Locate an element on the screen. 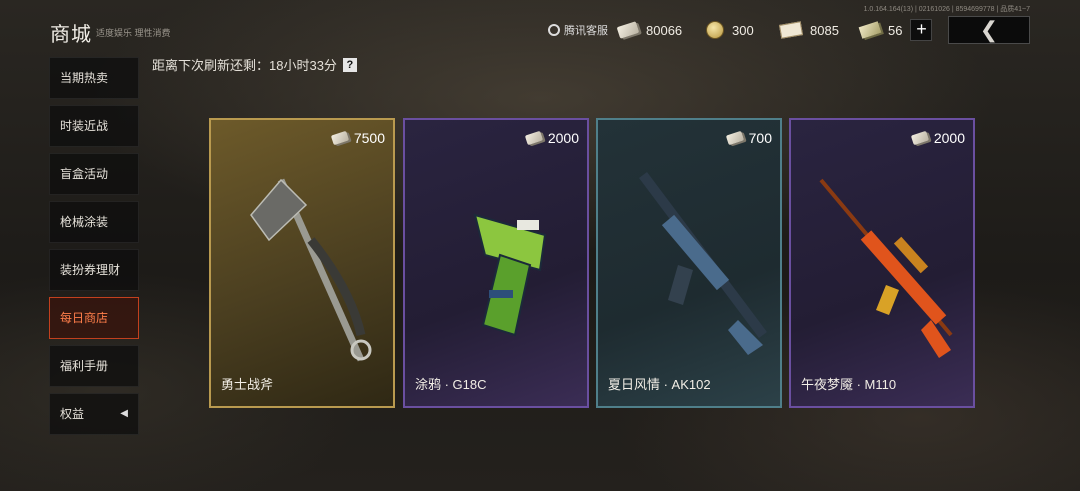  coin-icon is located at coordinates (715, 30).